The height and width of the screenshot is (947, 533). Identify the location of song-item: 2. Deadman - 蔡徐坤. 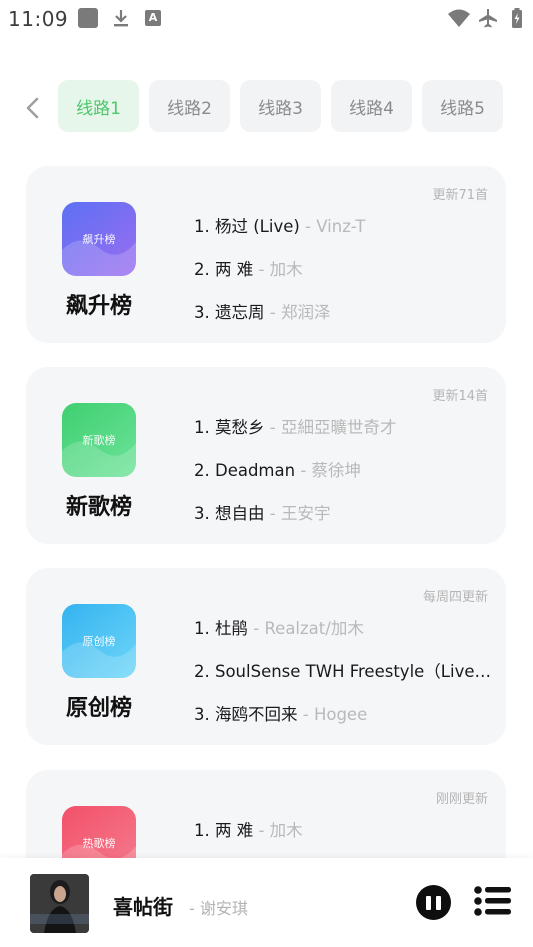
(345, 469).